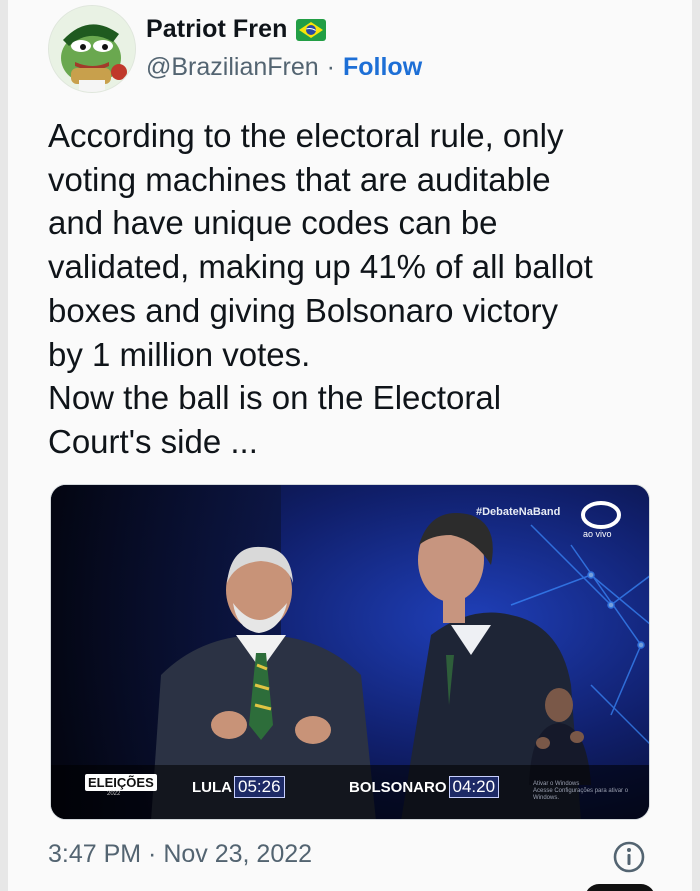 This screenshot has height=891, width=700. I want to click on display-name: Patriot Fren, so click(217, 29).